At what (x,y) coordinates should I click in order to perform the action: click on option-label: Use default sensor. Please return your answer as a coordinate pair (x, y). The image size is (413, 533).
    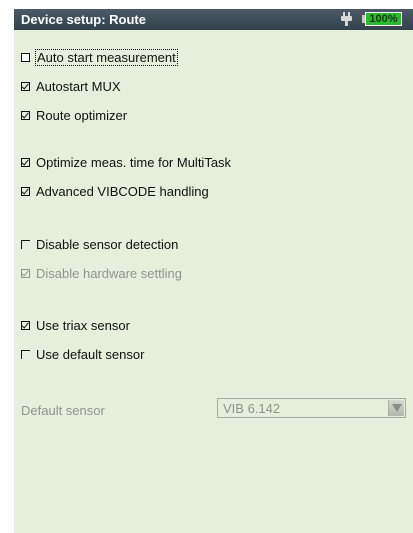
    Looking at the image, I should click on (90, 354).